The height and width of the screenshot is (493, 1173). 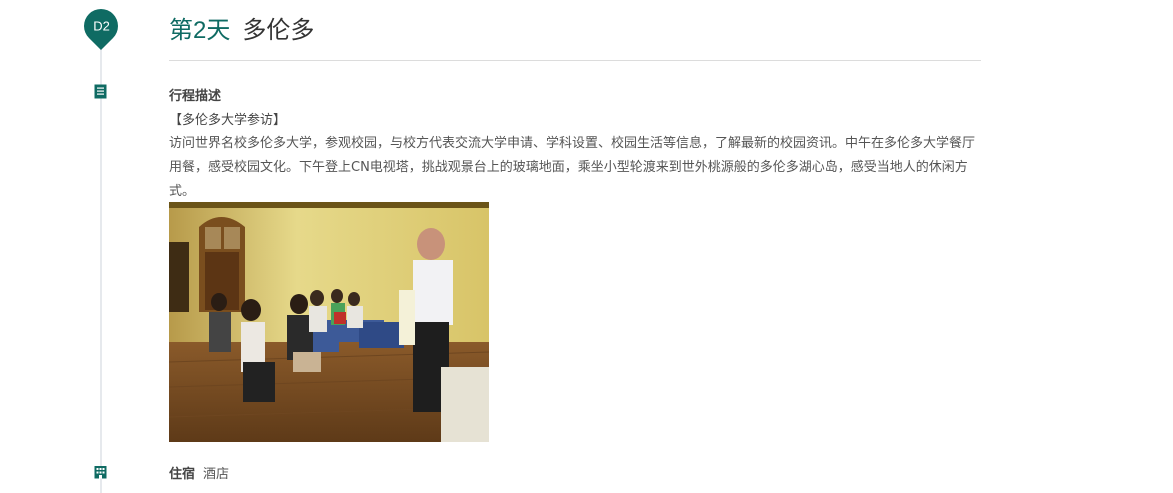 What do you see at coordinates (216, 474) in the screenshot?
I see `lodging-value: 酒店` at bounding box center [216, 474].